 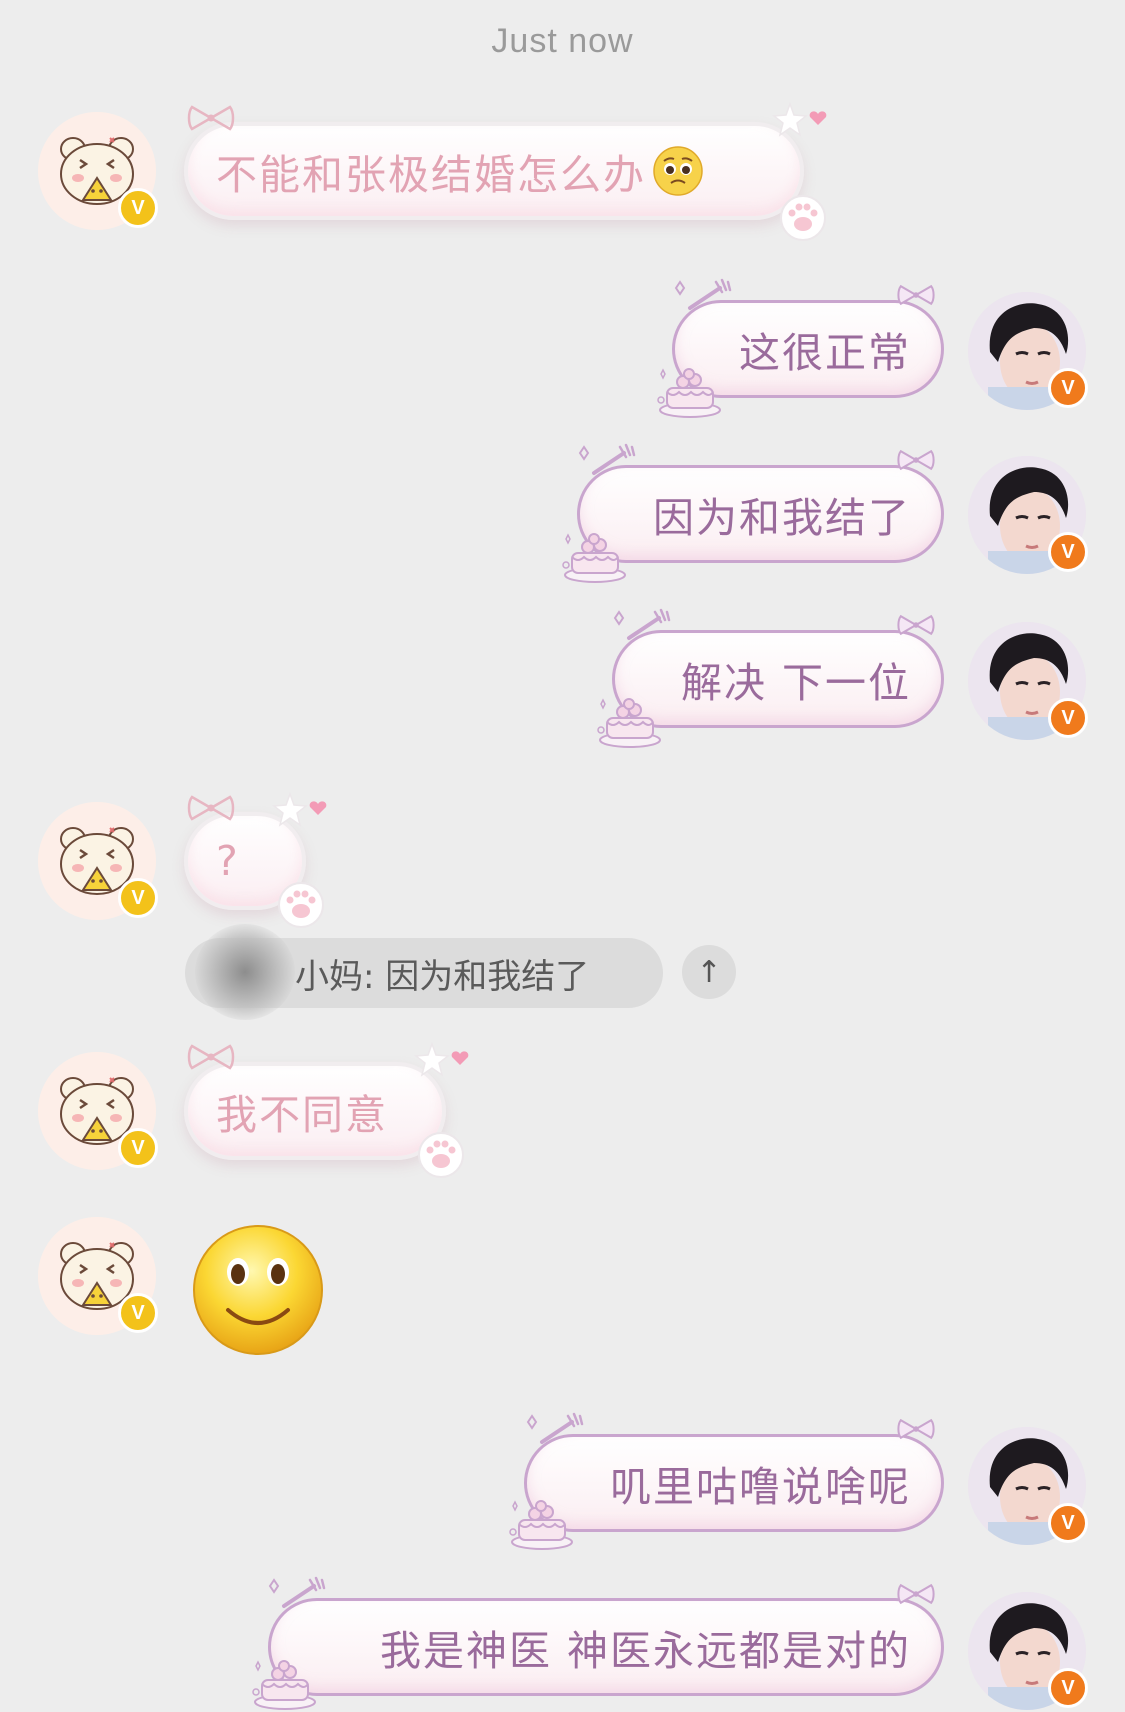 I want to click on message-bubble: 我是神医 神医永远都是对的, so click(x=606, y=1647).